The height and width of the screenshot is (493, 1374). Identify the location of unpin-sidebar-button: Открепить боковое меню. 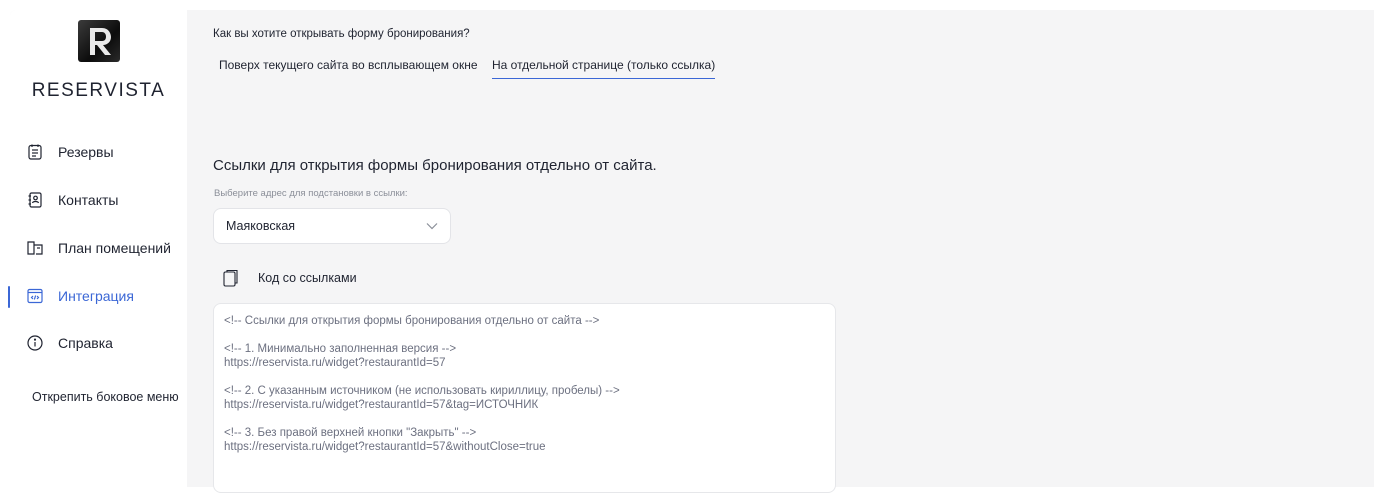
(105, 397).